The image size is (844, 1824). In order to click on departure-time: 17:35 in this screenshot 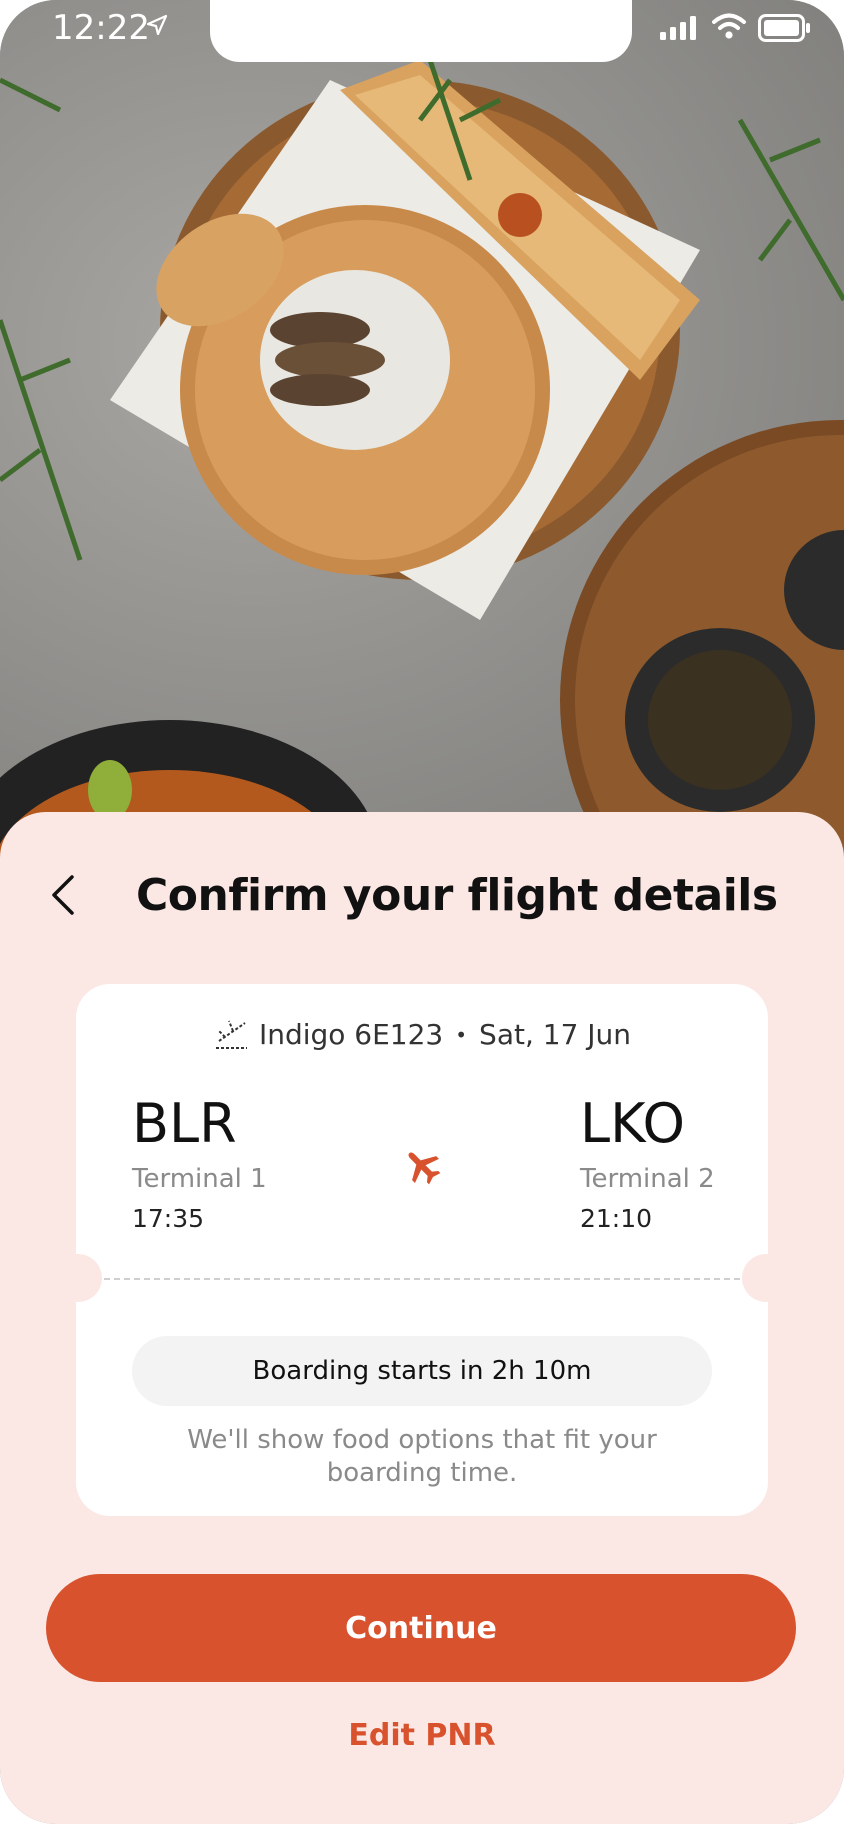, I will do `click(168, 1218)`.